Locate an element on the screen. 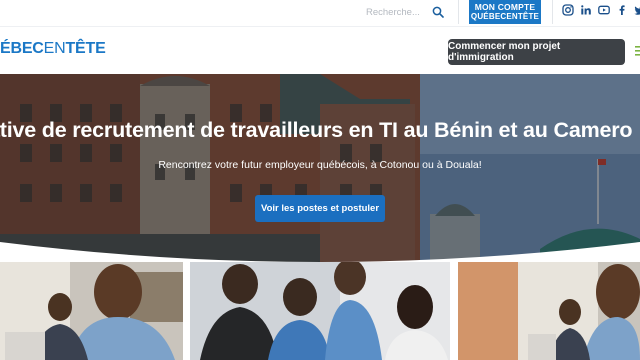 The width and height of the screenshot is (640, 360). logo-text-part1: ÉBEC is located at coordinates (22, 48).